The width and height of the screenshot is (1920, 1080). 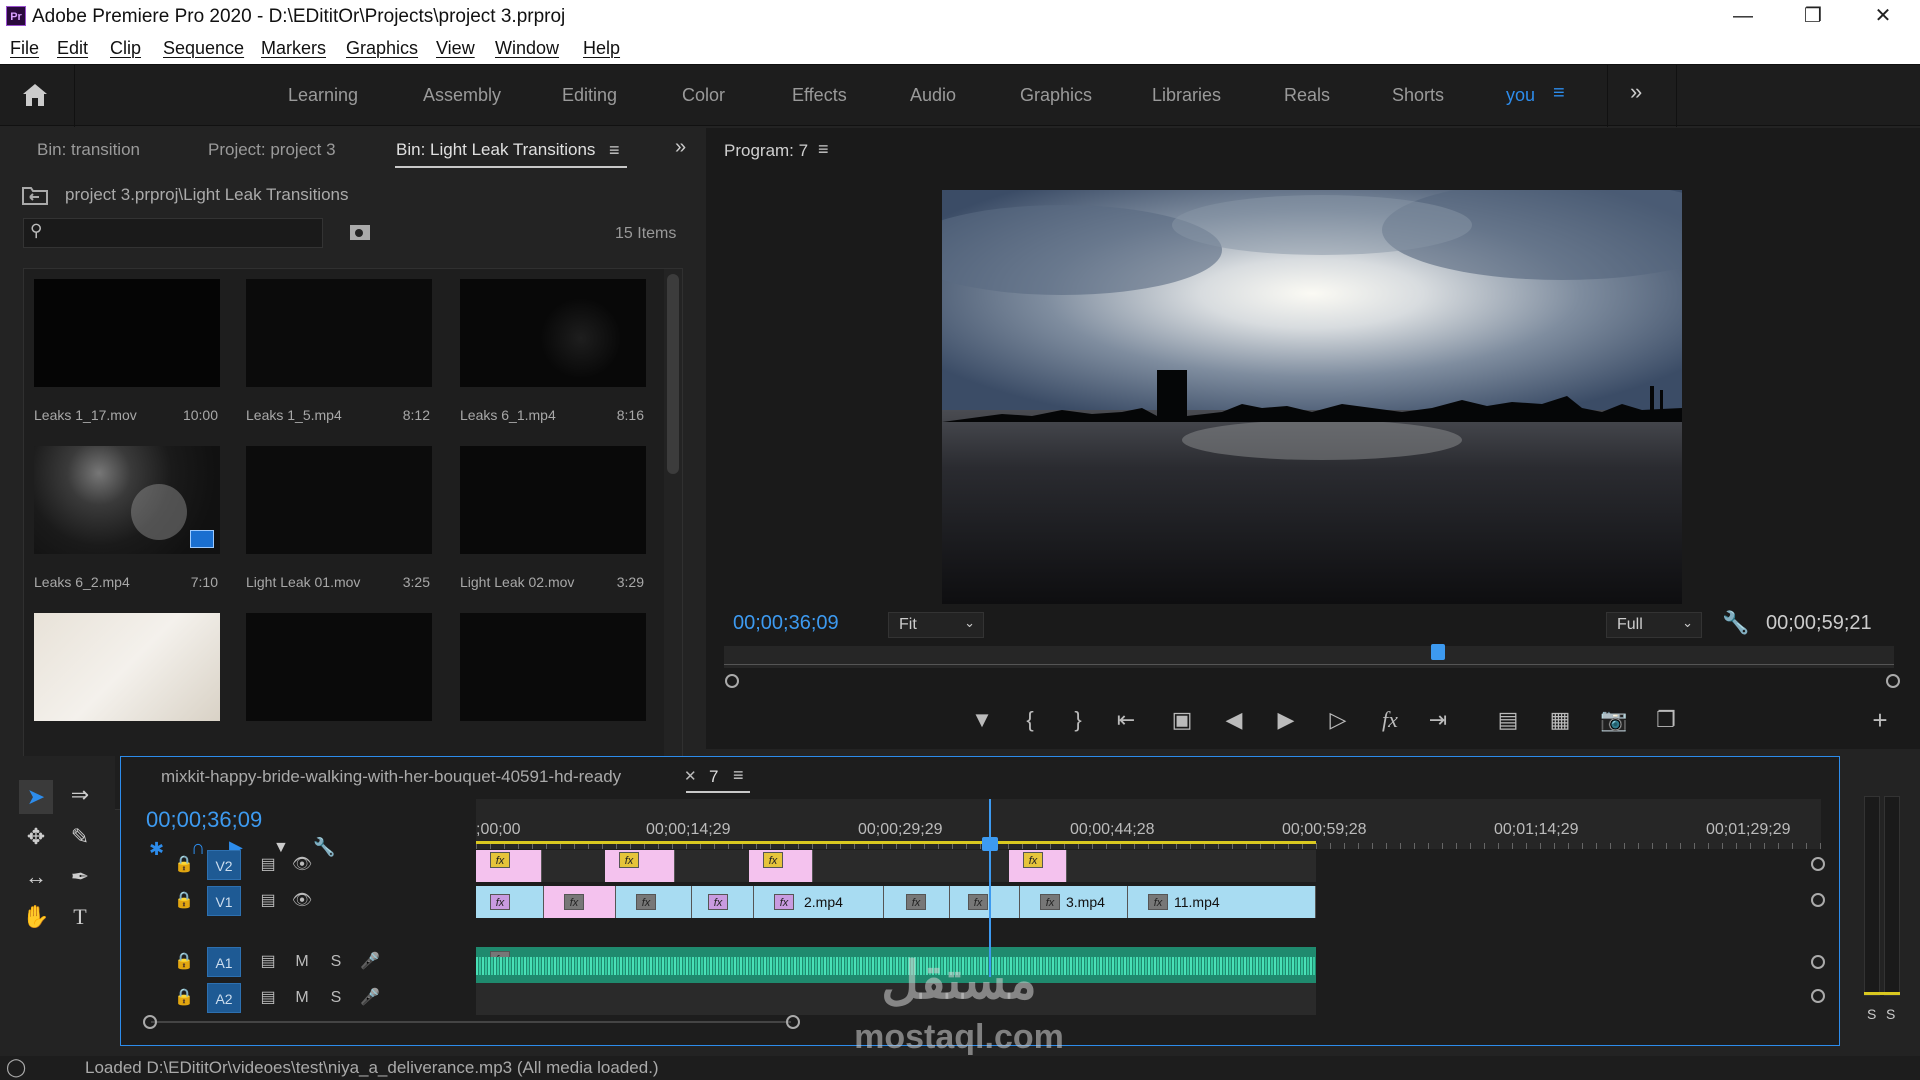 What do you see at coordinates (1390, 720) in the screenshot?
I see `fx-icon: fx` at bounding box center [1390, 720].